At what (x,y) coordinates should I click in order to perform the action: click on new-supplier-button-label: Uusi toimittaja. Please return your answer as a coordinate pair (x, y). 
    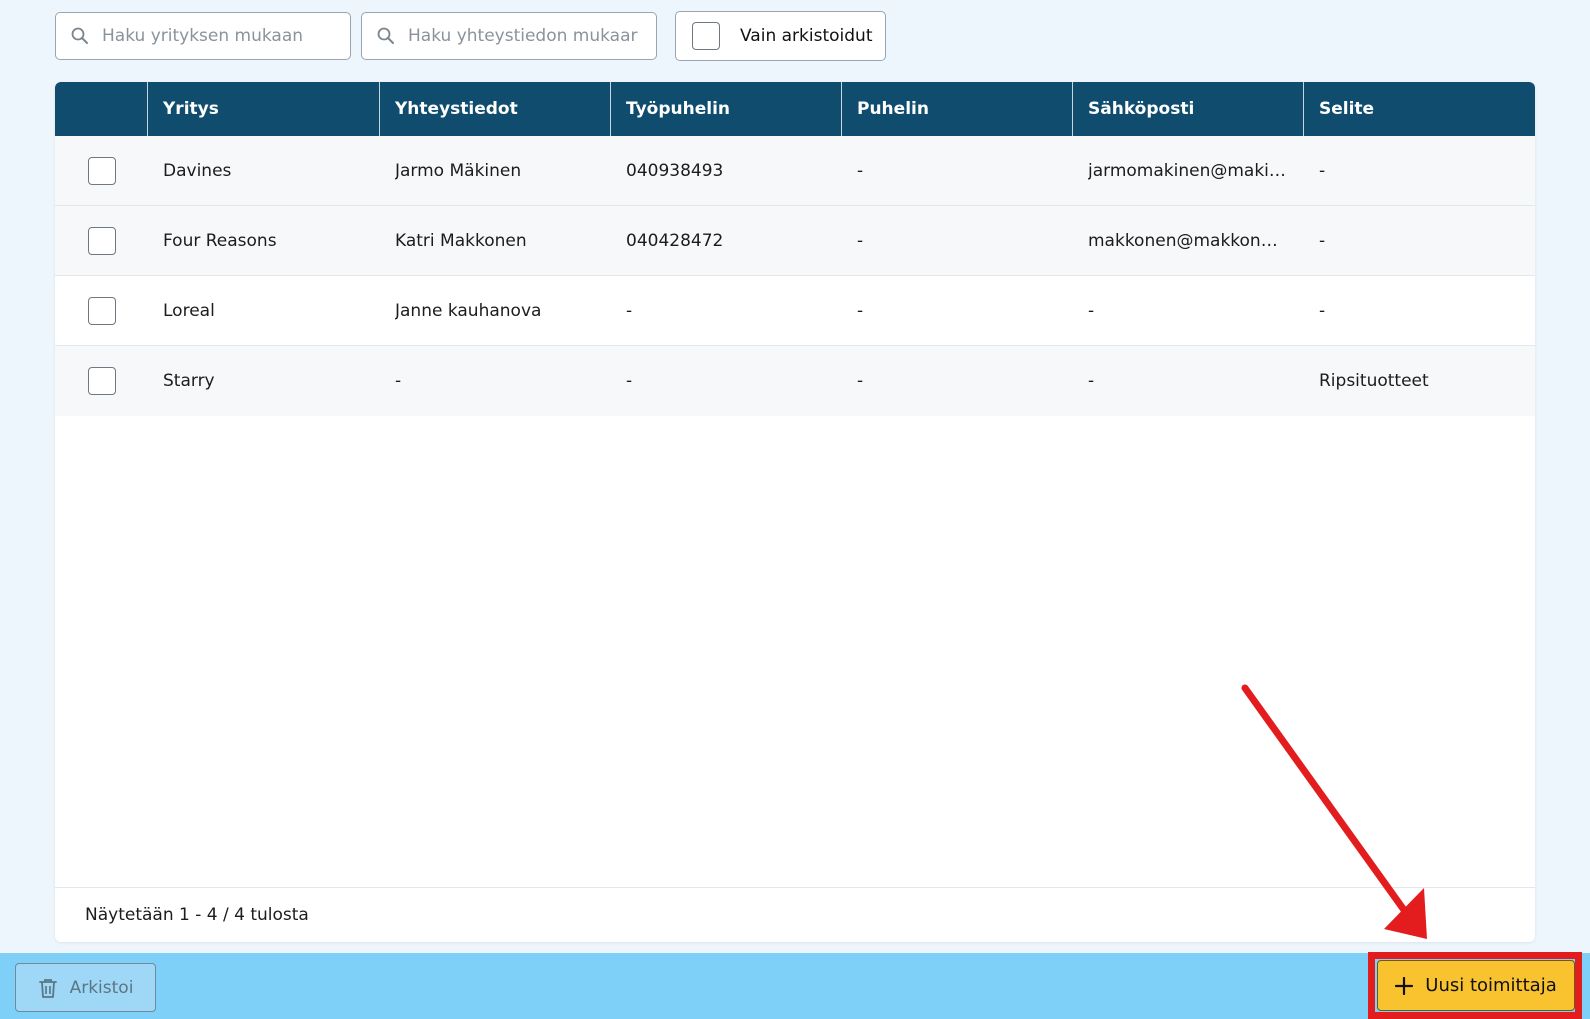
    Looking at the image, I should click on (1491, 985).